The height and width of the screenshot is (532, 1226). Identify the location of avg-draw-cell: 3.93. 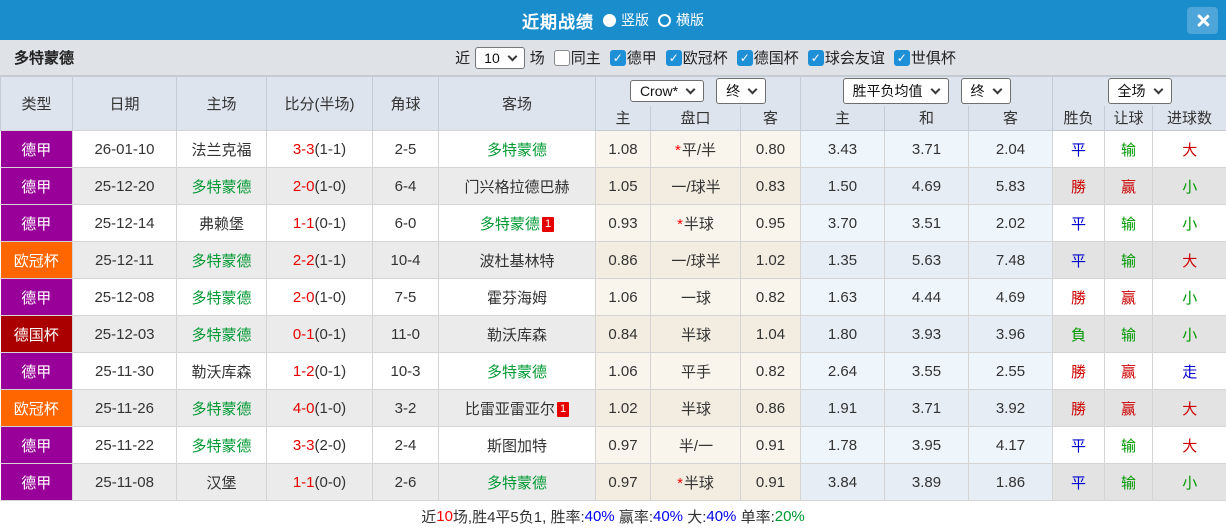
(927, 334).